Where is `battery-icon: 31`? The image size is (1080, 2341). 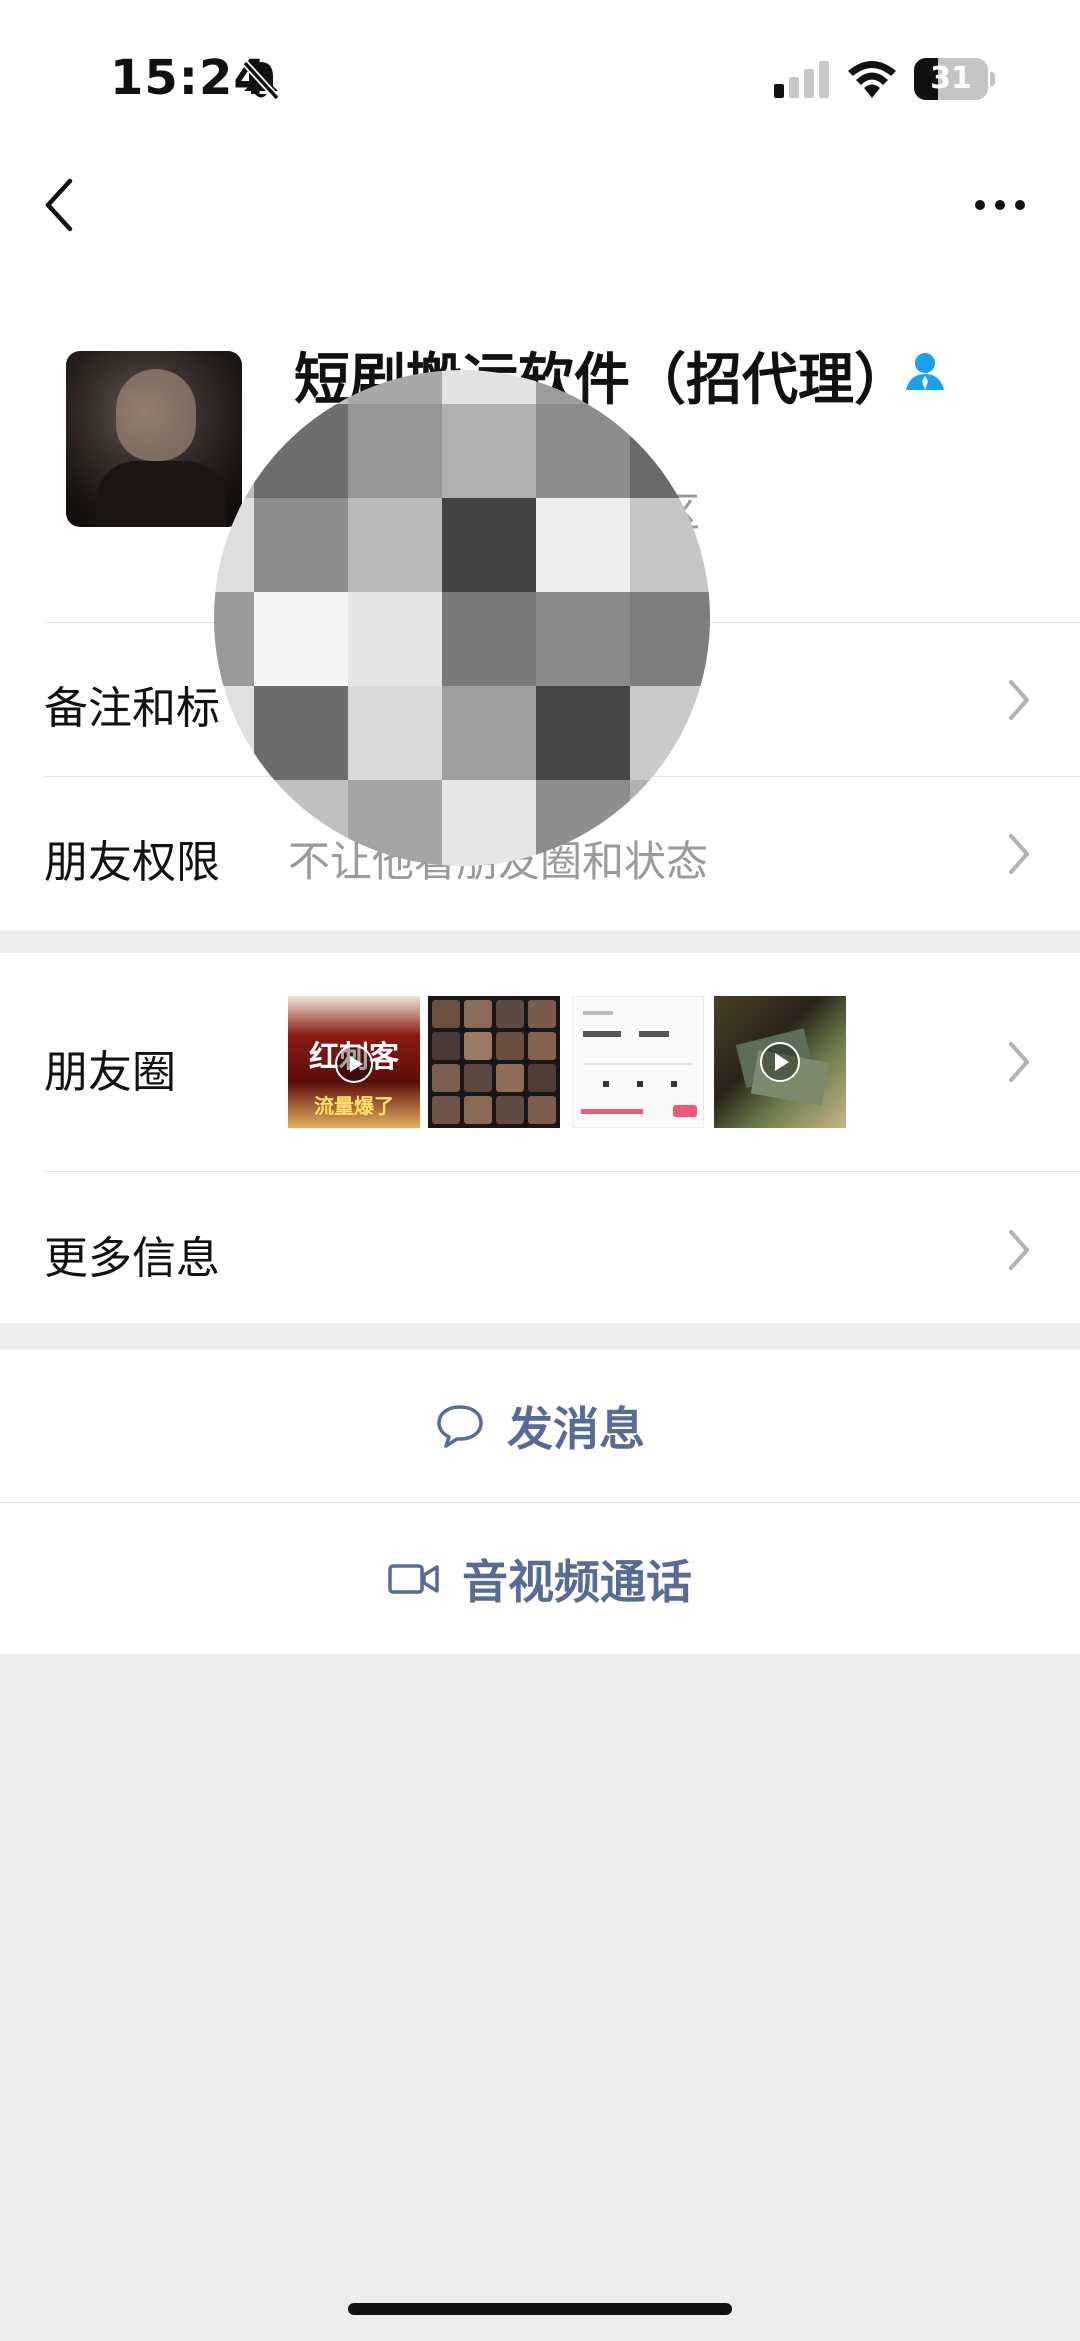
battery-icon: 31 is located at coordinates (951, 79).